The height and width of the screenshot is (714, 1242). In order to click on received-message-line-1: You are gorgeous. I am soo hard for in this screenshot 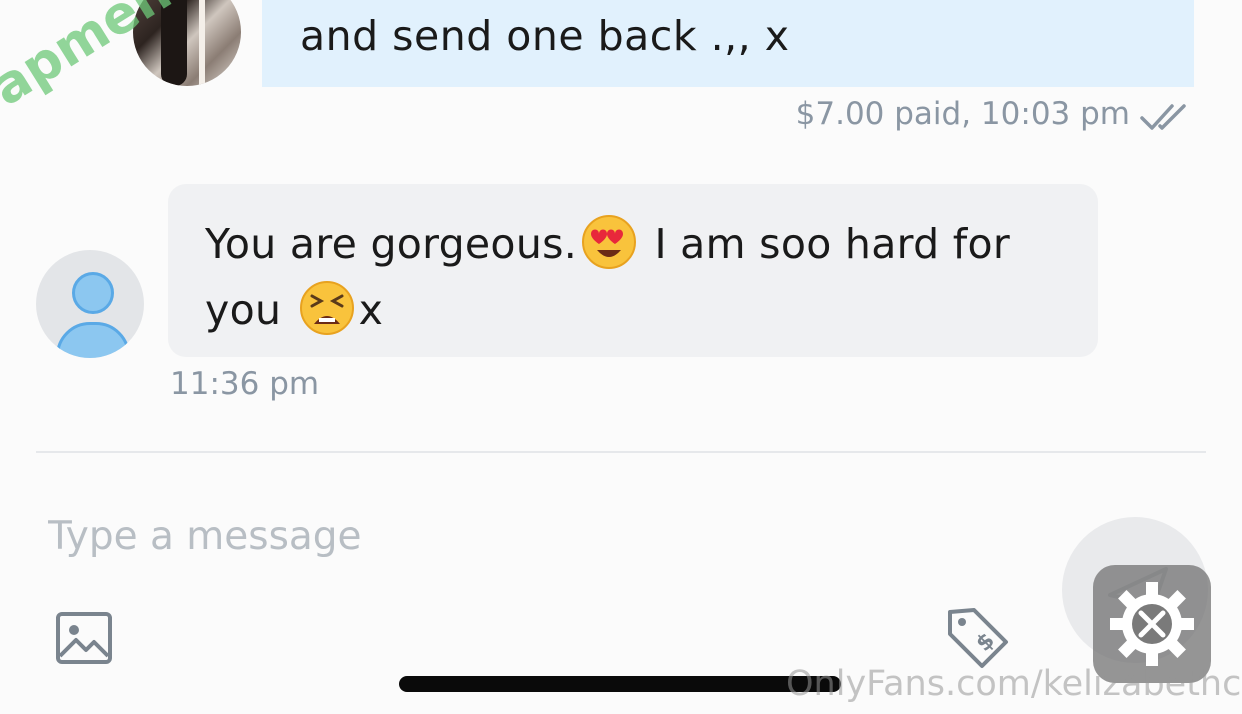, I will do `click(607, 242)`.